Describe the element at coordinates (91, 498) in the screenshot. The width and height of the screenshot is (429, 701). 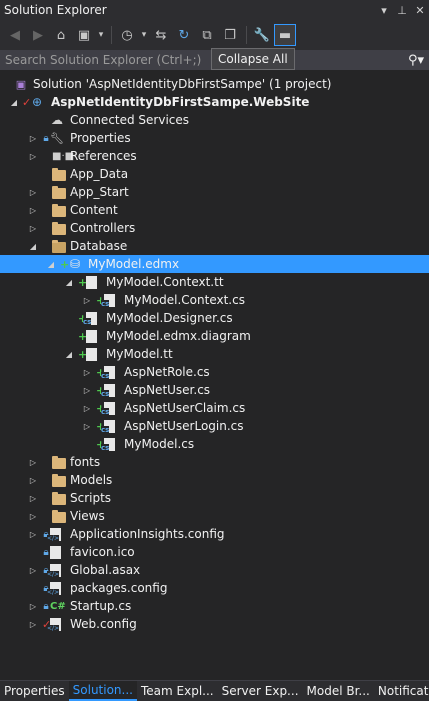
I see `tree-item-label: Scripts` at that location.